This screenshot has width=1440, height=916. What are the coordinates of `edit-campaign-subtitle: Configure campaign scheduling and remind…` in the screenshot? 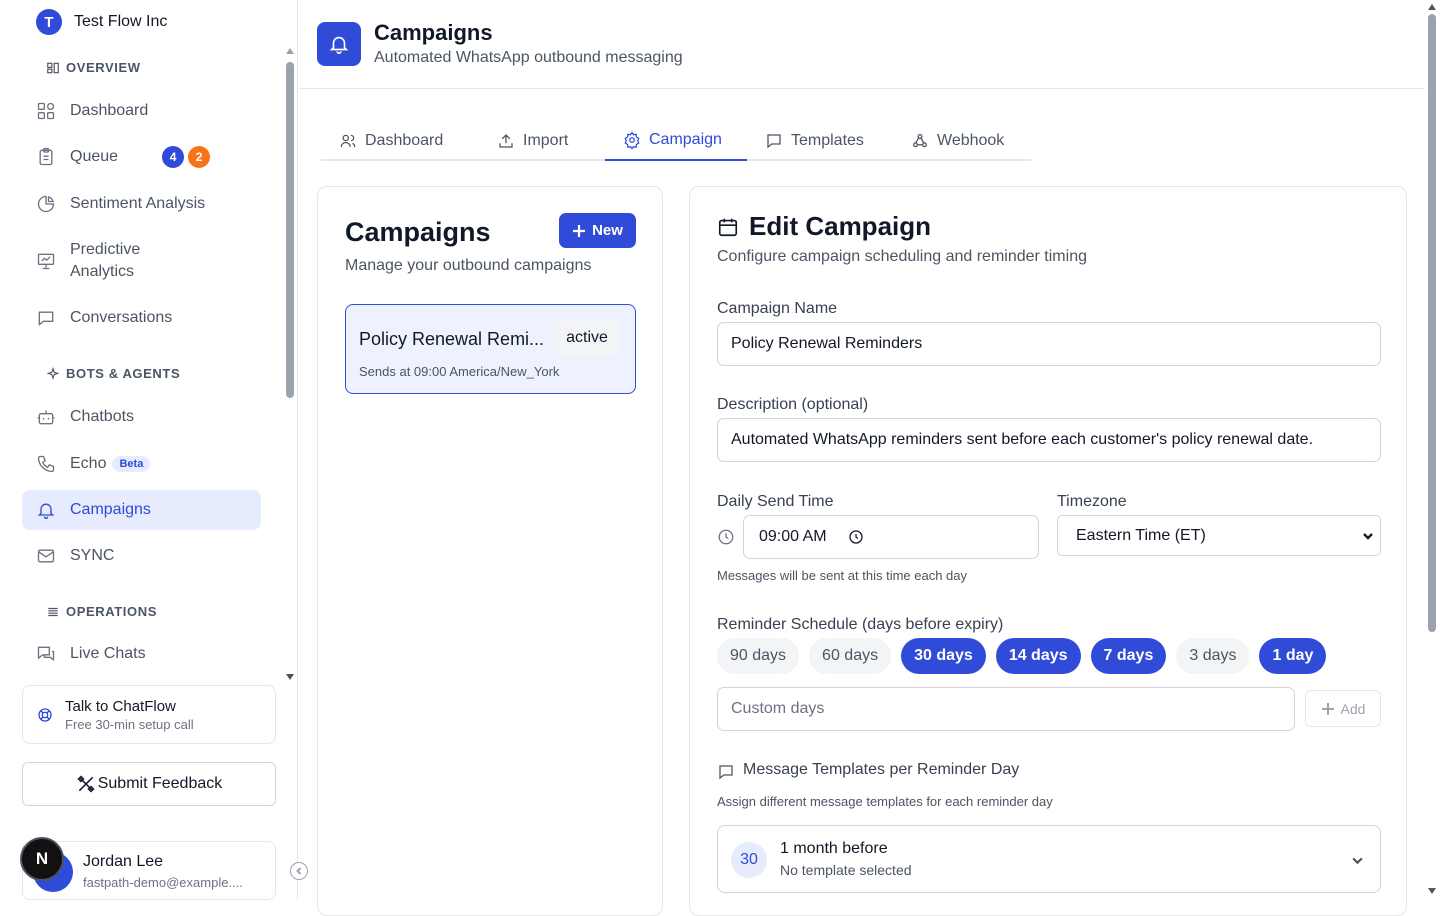 It's located at (902, 256).